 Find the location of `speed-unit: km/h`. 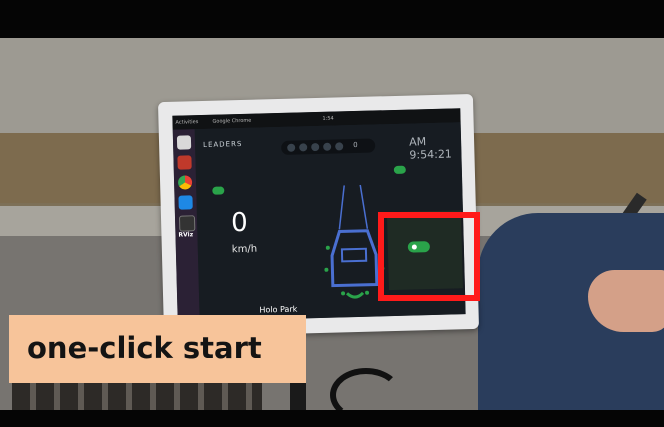

speed-unit: km/h is located at coordinates (244, 249).